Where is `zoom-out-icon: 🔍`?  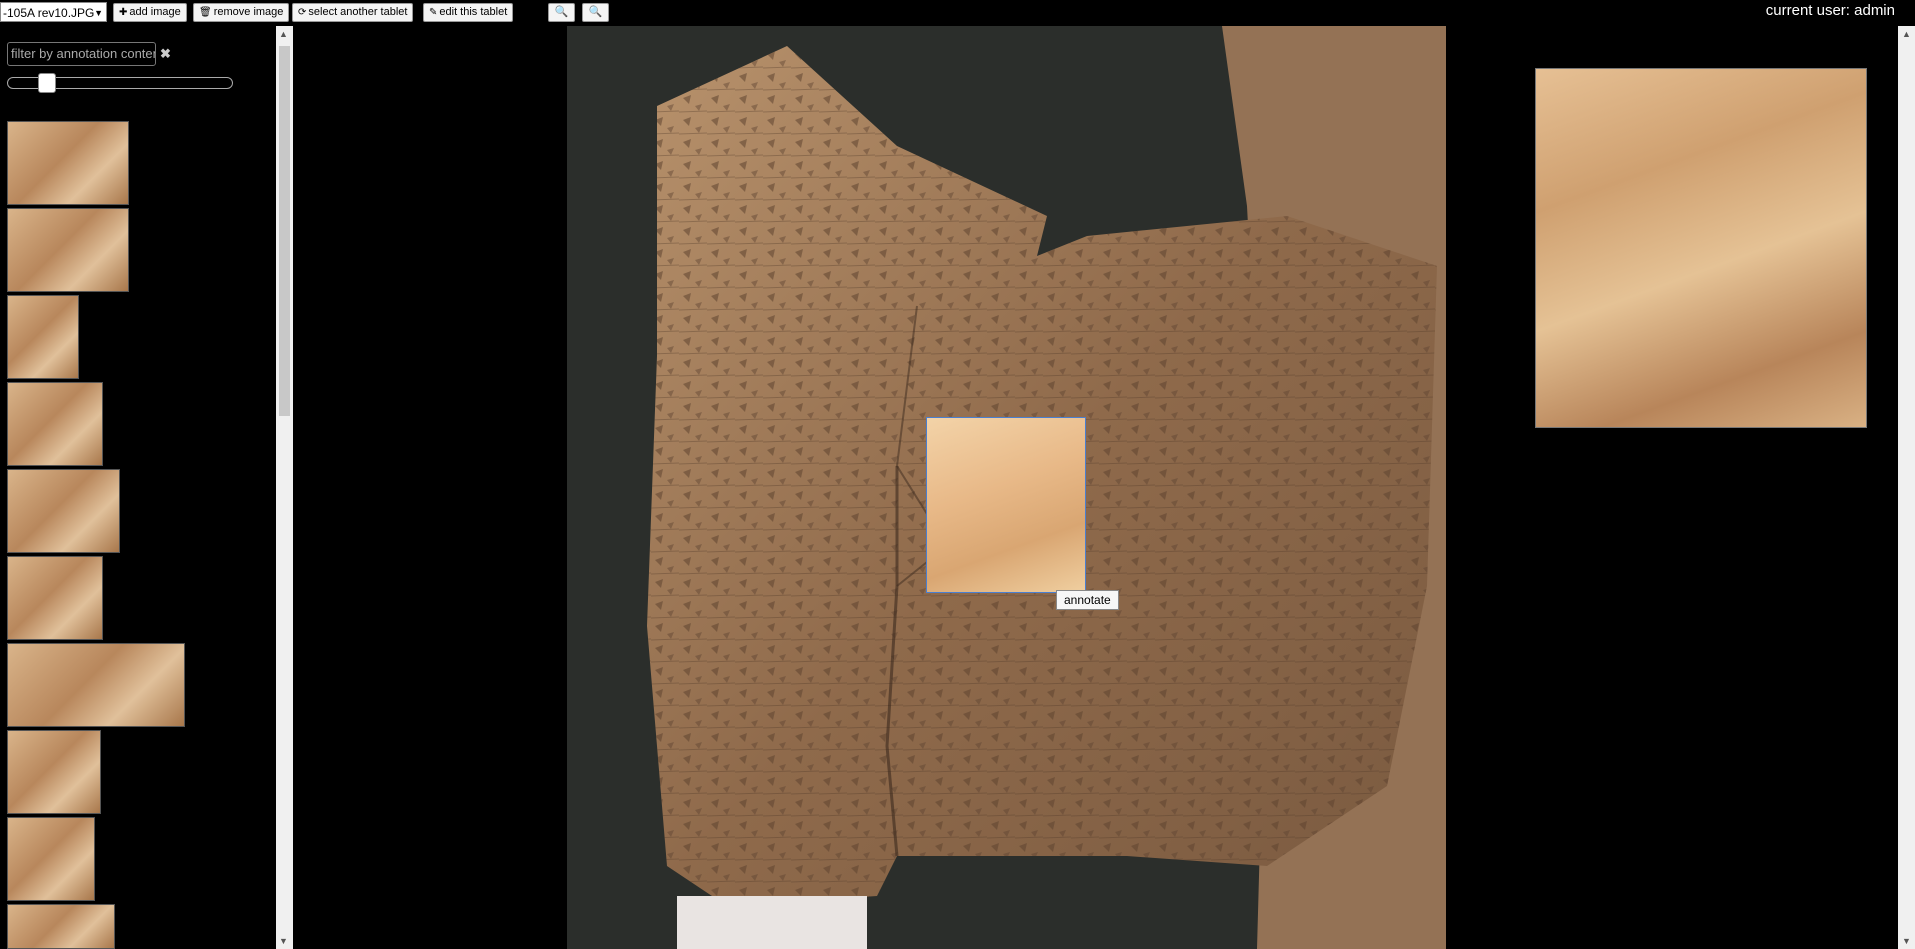 zoom-out-icon: 🔍 is located at coordinates (595, 12).